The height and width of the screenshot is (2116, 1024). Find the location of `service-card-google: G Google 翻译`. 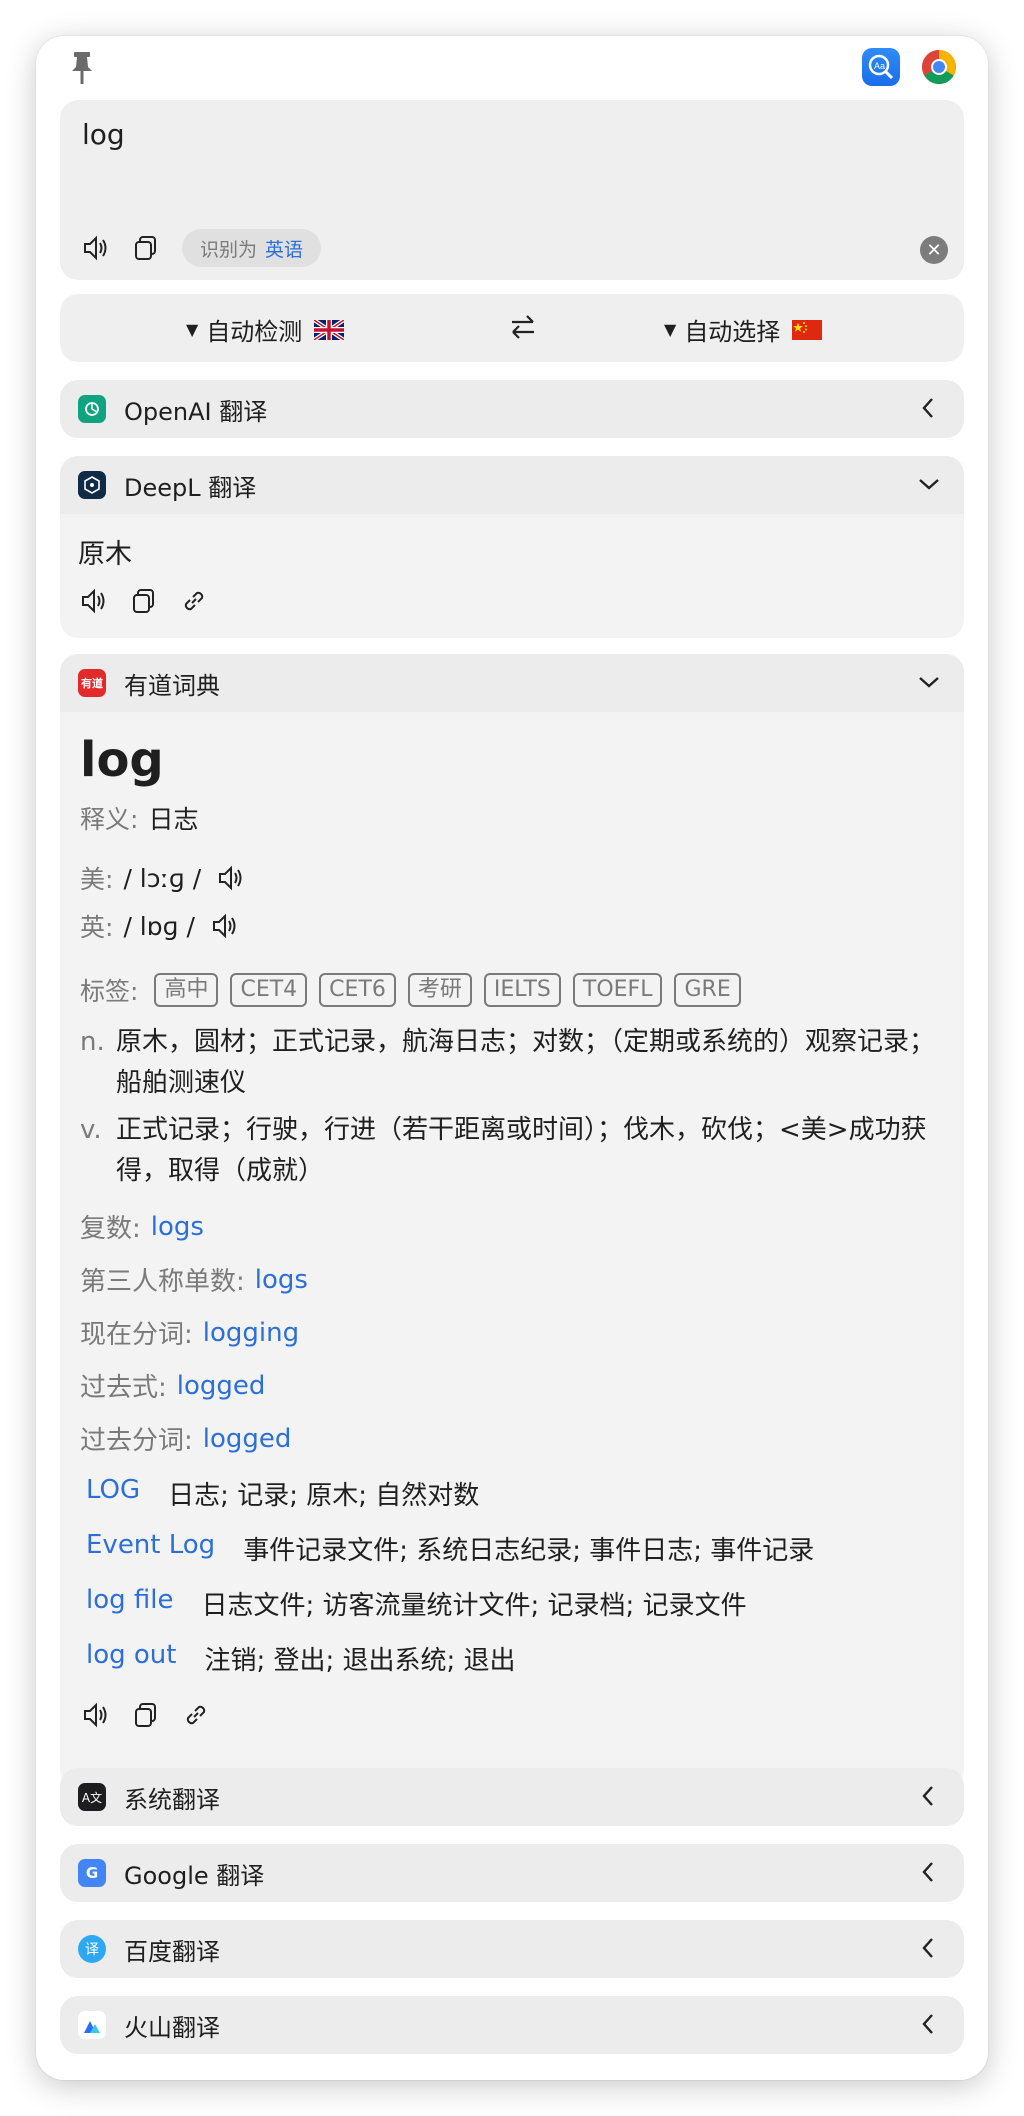

service-card-google: G Google 翻译 is located at coordinates (512, 1873).